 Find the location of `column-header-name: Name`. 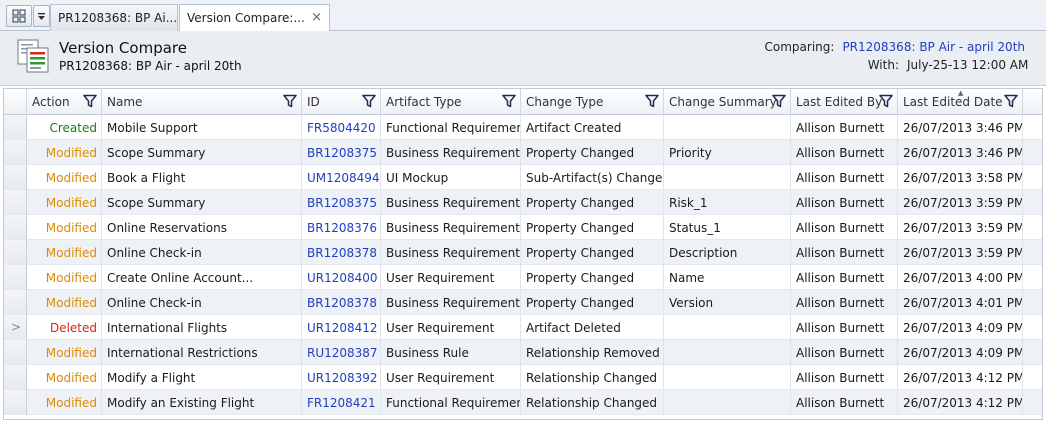

column-header-name: Name is located at coordinates (202, 102).